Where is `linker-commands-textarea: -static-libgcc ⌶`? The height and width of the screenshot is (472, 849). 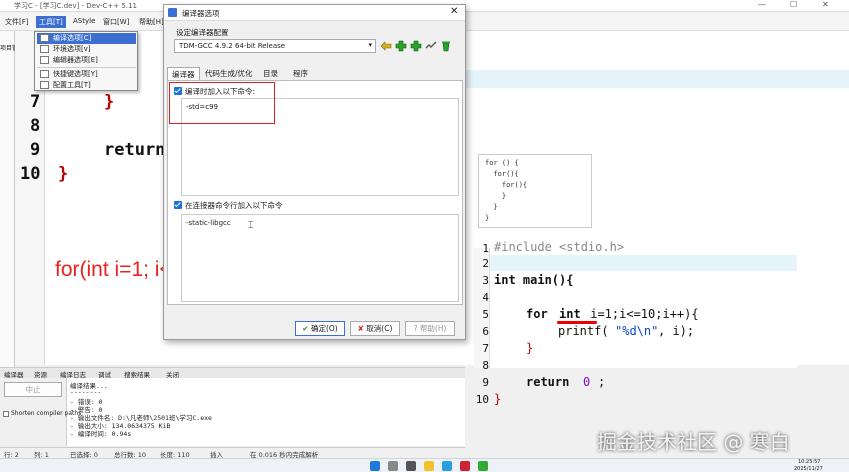
linker-commands-textarea: -static-libgcc ⌶ is located at coordinates (320, 258).